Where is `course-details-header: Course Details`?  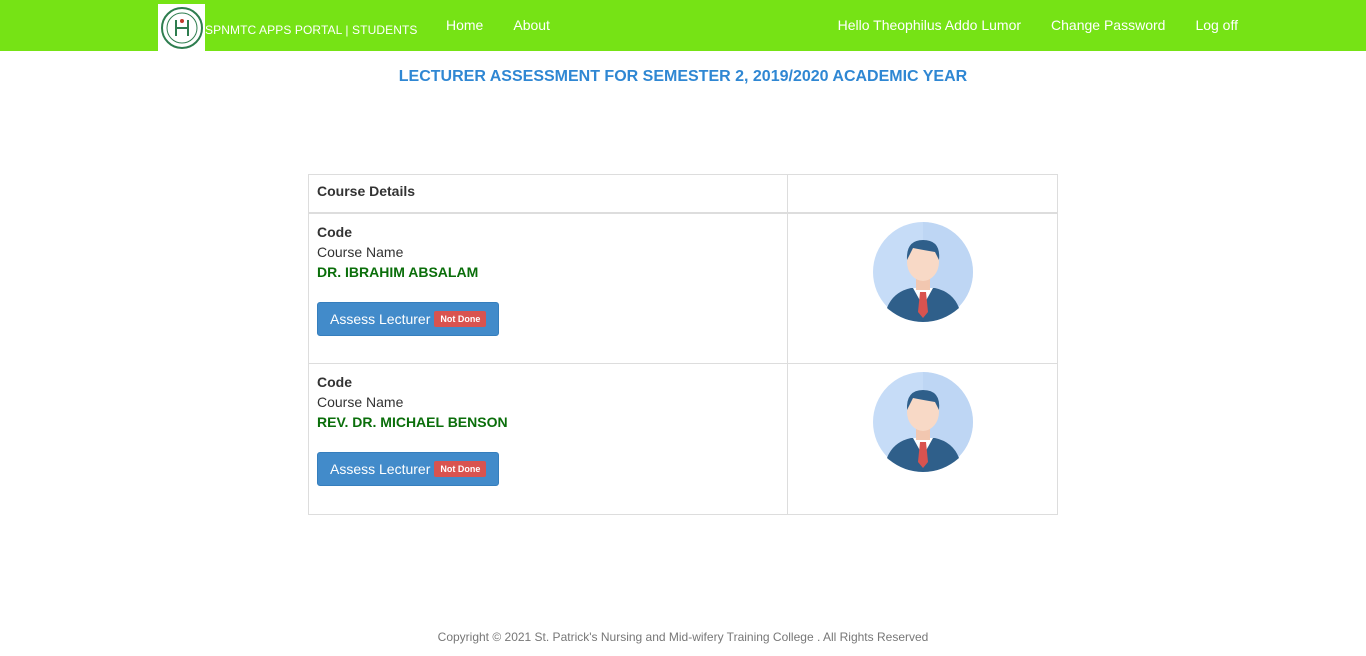
course-details-header: Course Details is located at coordinates (548, 194).